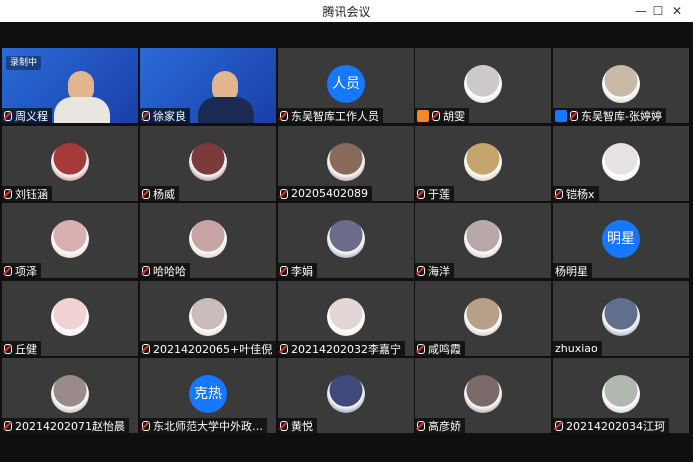 The width and height of the screenshot is (693, 462). I want to click on participant-tile: 咸鸣霞, so click(483, 318).